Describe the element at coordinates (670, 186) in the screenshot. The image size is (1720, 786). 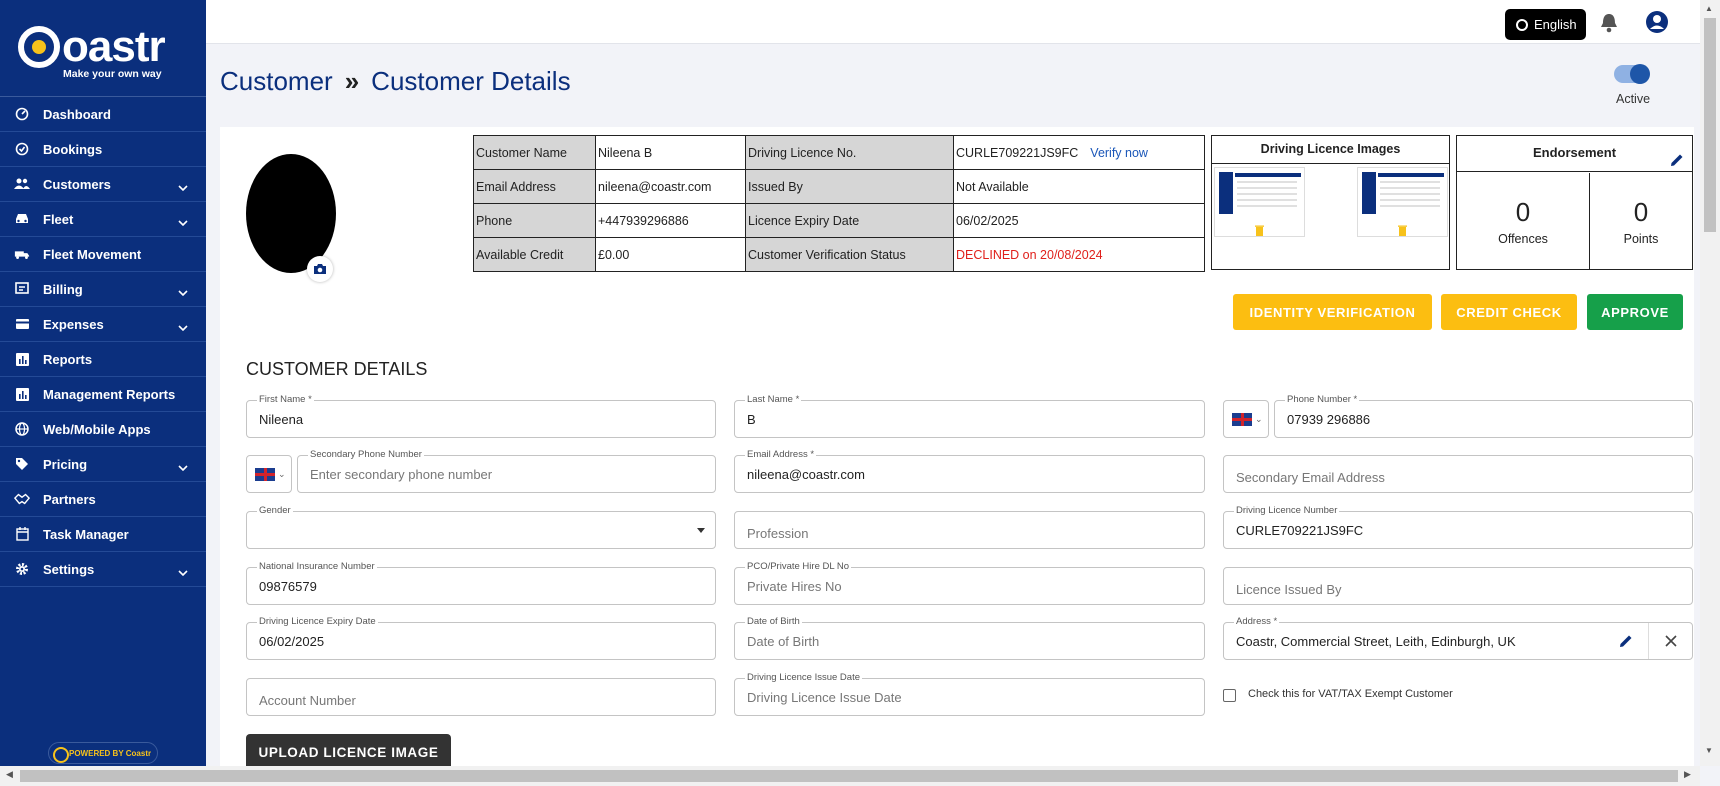
I see `table-value: nileena@coastr.com` at that location.